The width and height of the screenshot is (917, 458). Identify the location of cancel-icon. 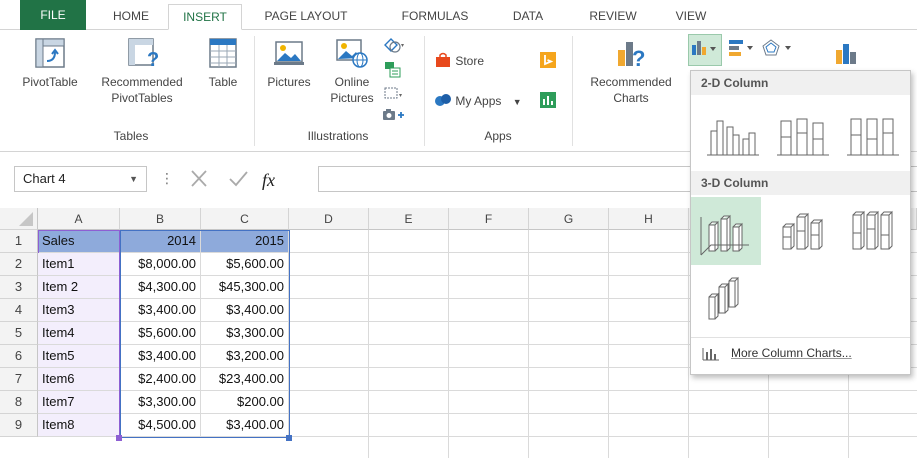
(199, 178).